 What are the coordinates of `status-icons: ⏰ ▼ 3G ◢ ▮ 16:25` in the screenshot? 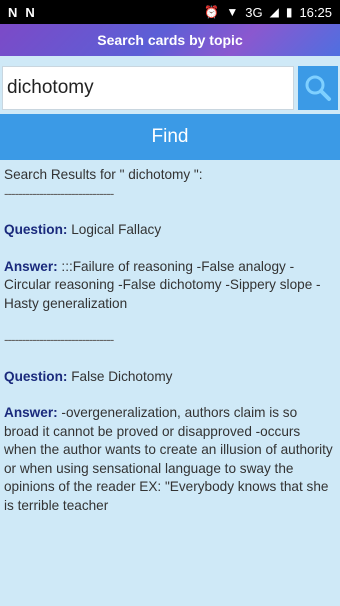 It's located at (268, 12).